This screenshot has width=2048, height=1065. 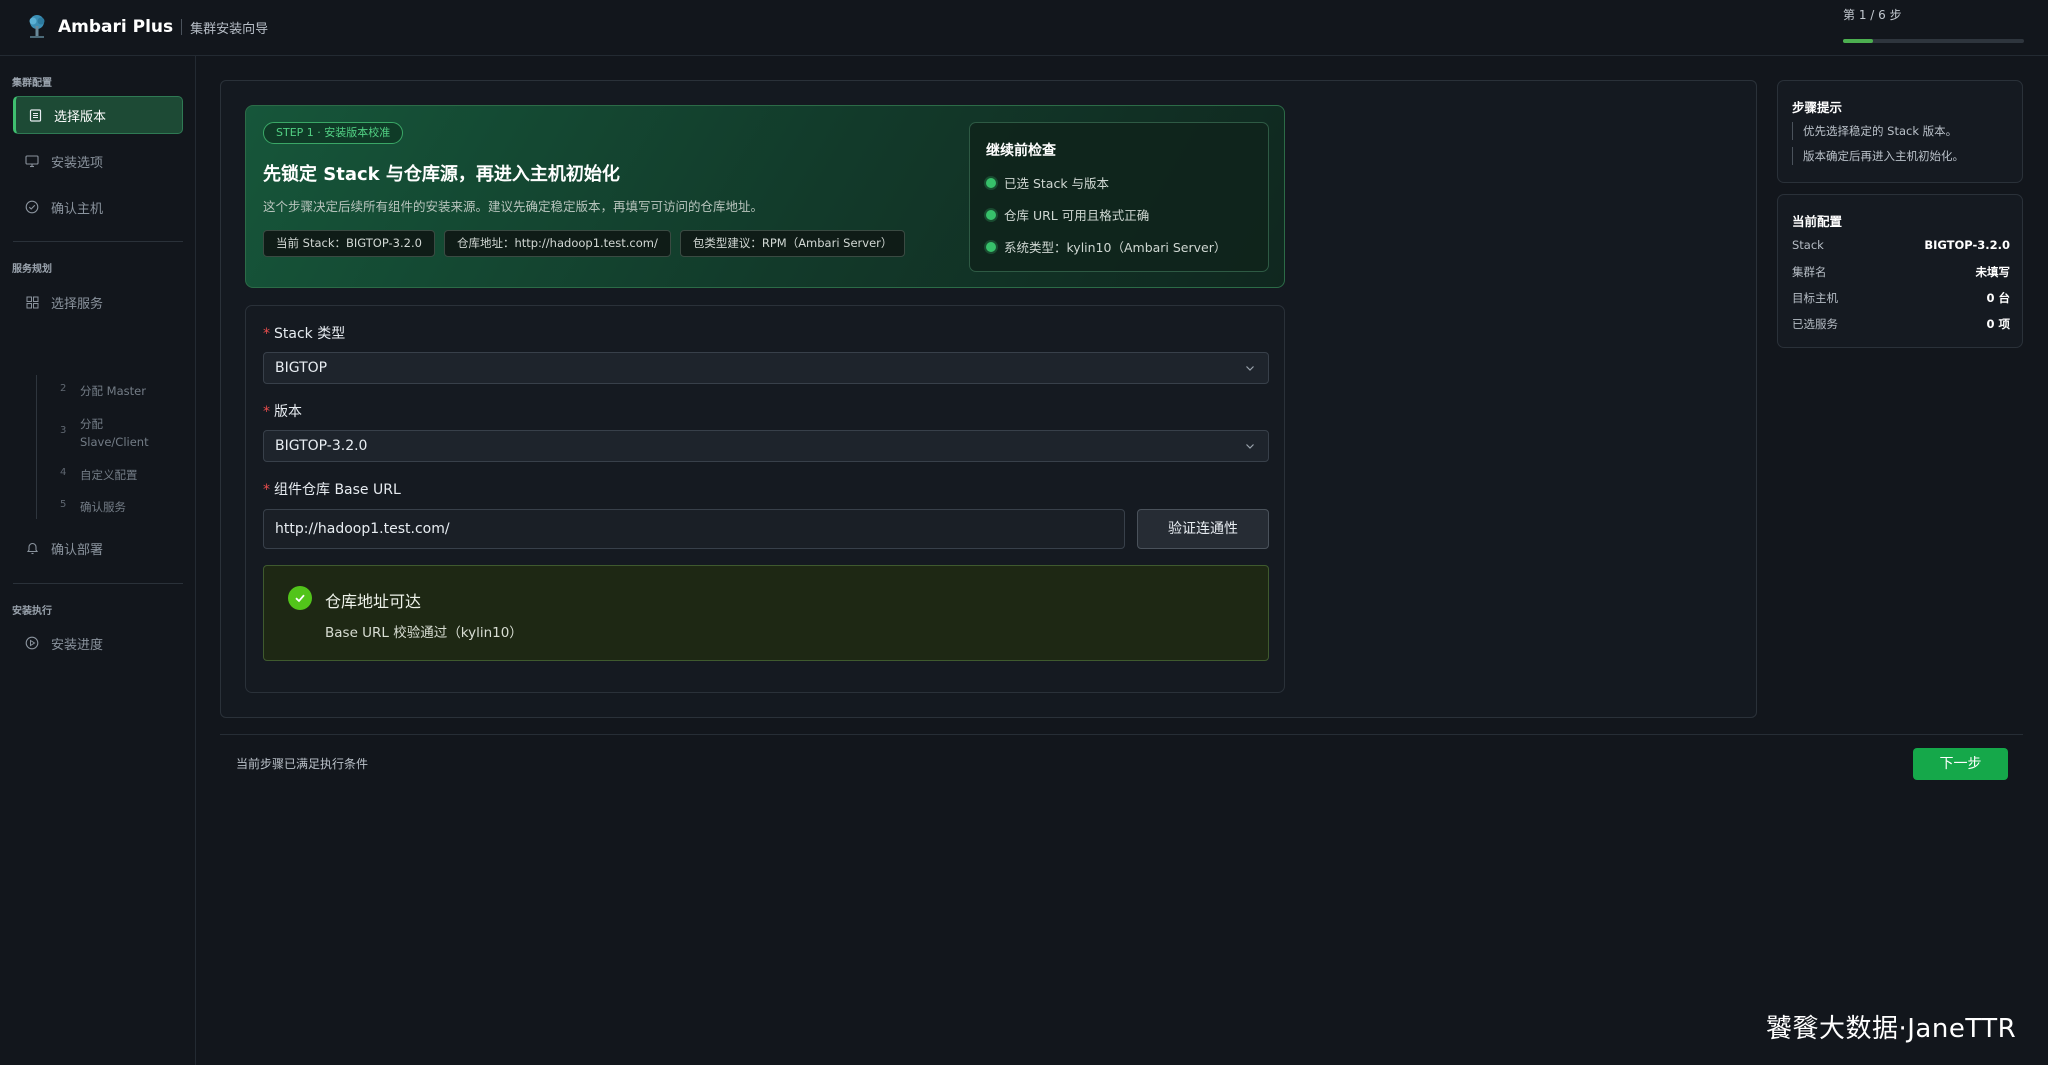 What do you see at coordinates (310, 334) in the screenshot?
I see `stack-type-label-text: Stack 类型` at bounding box center [310, 334].